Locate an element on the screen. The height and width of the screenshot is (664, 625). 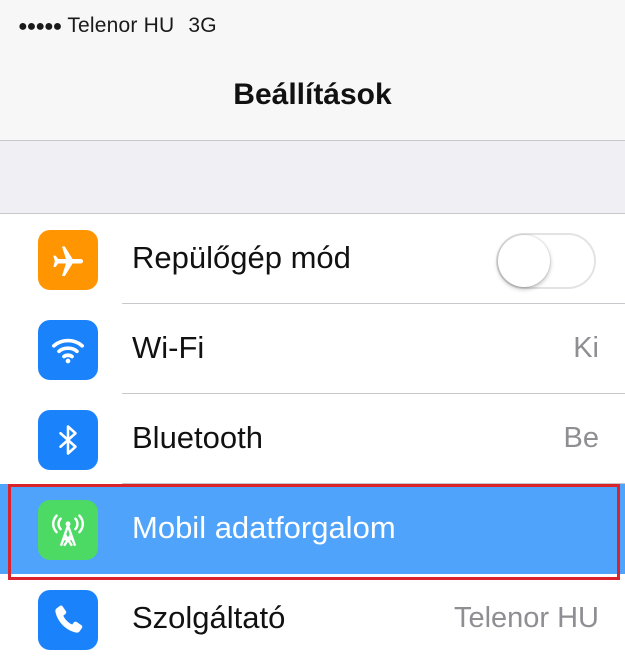
settings-row-label: Bluetooth is located at coordinates (197, 437).